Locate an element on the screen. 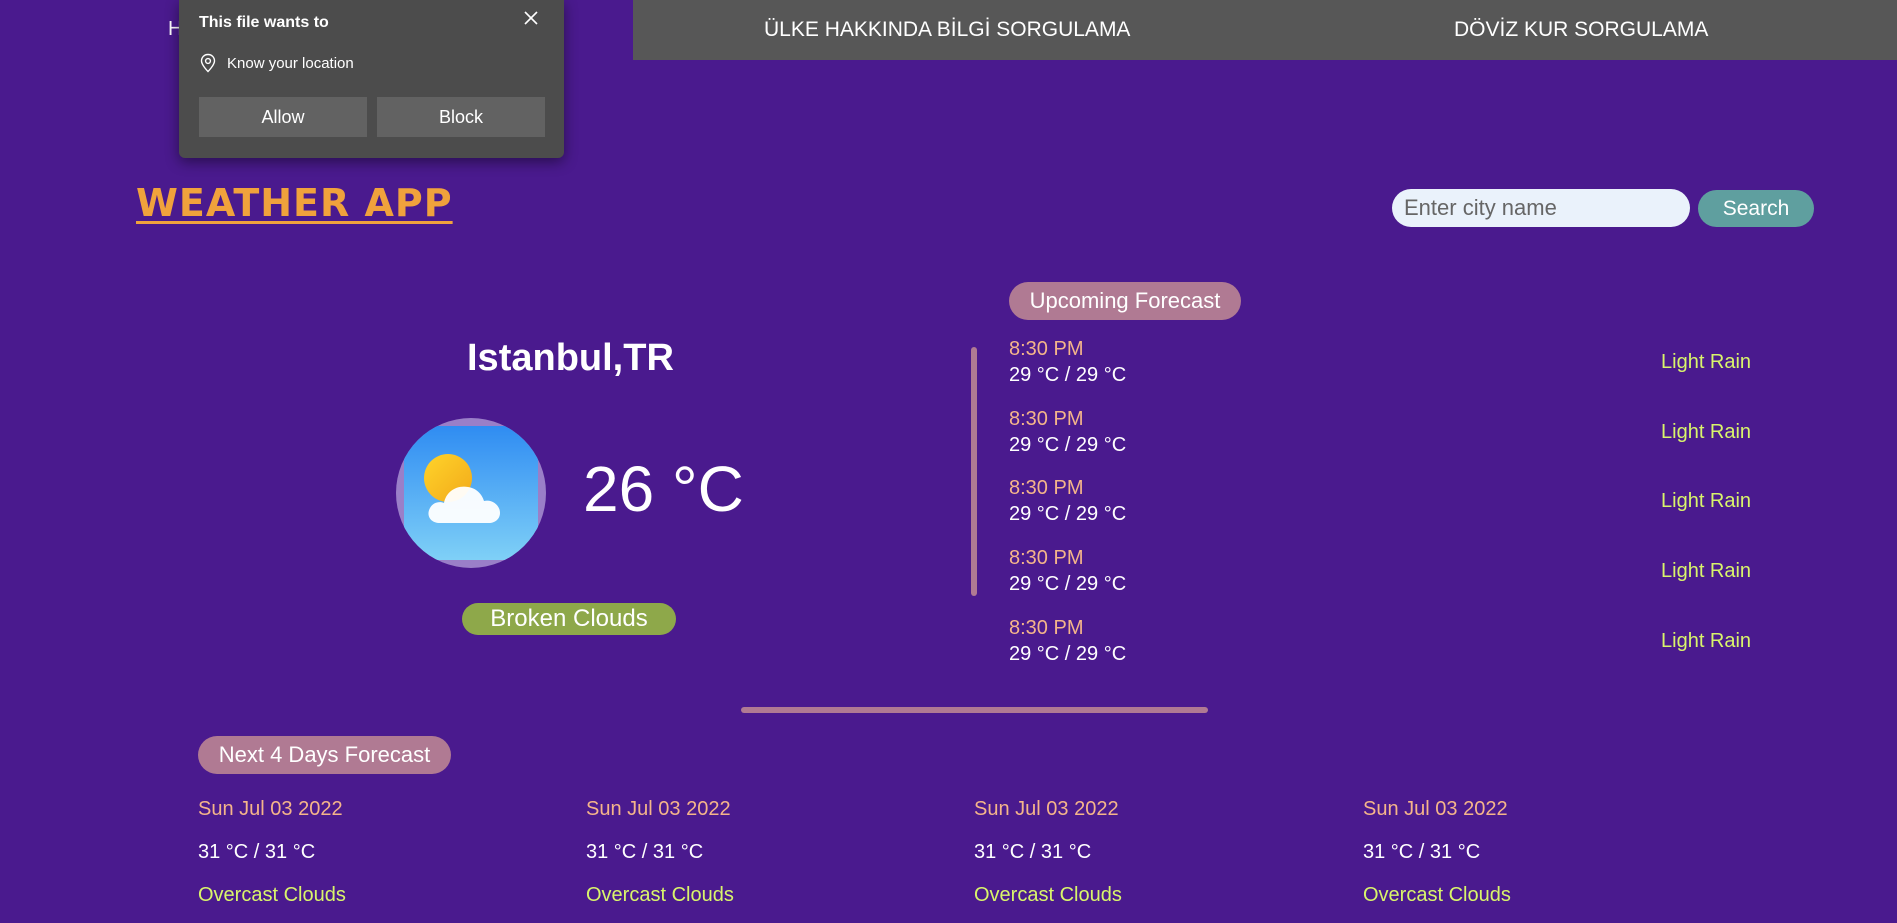 The image size is (1897, 923). permission-text: Know your location is located at coordinates (290, 63).